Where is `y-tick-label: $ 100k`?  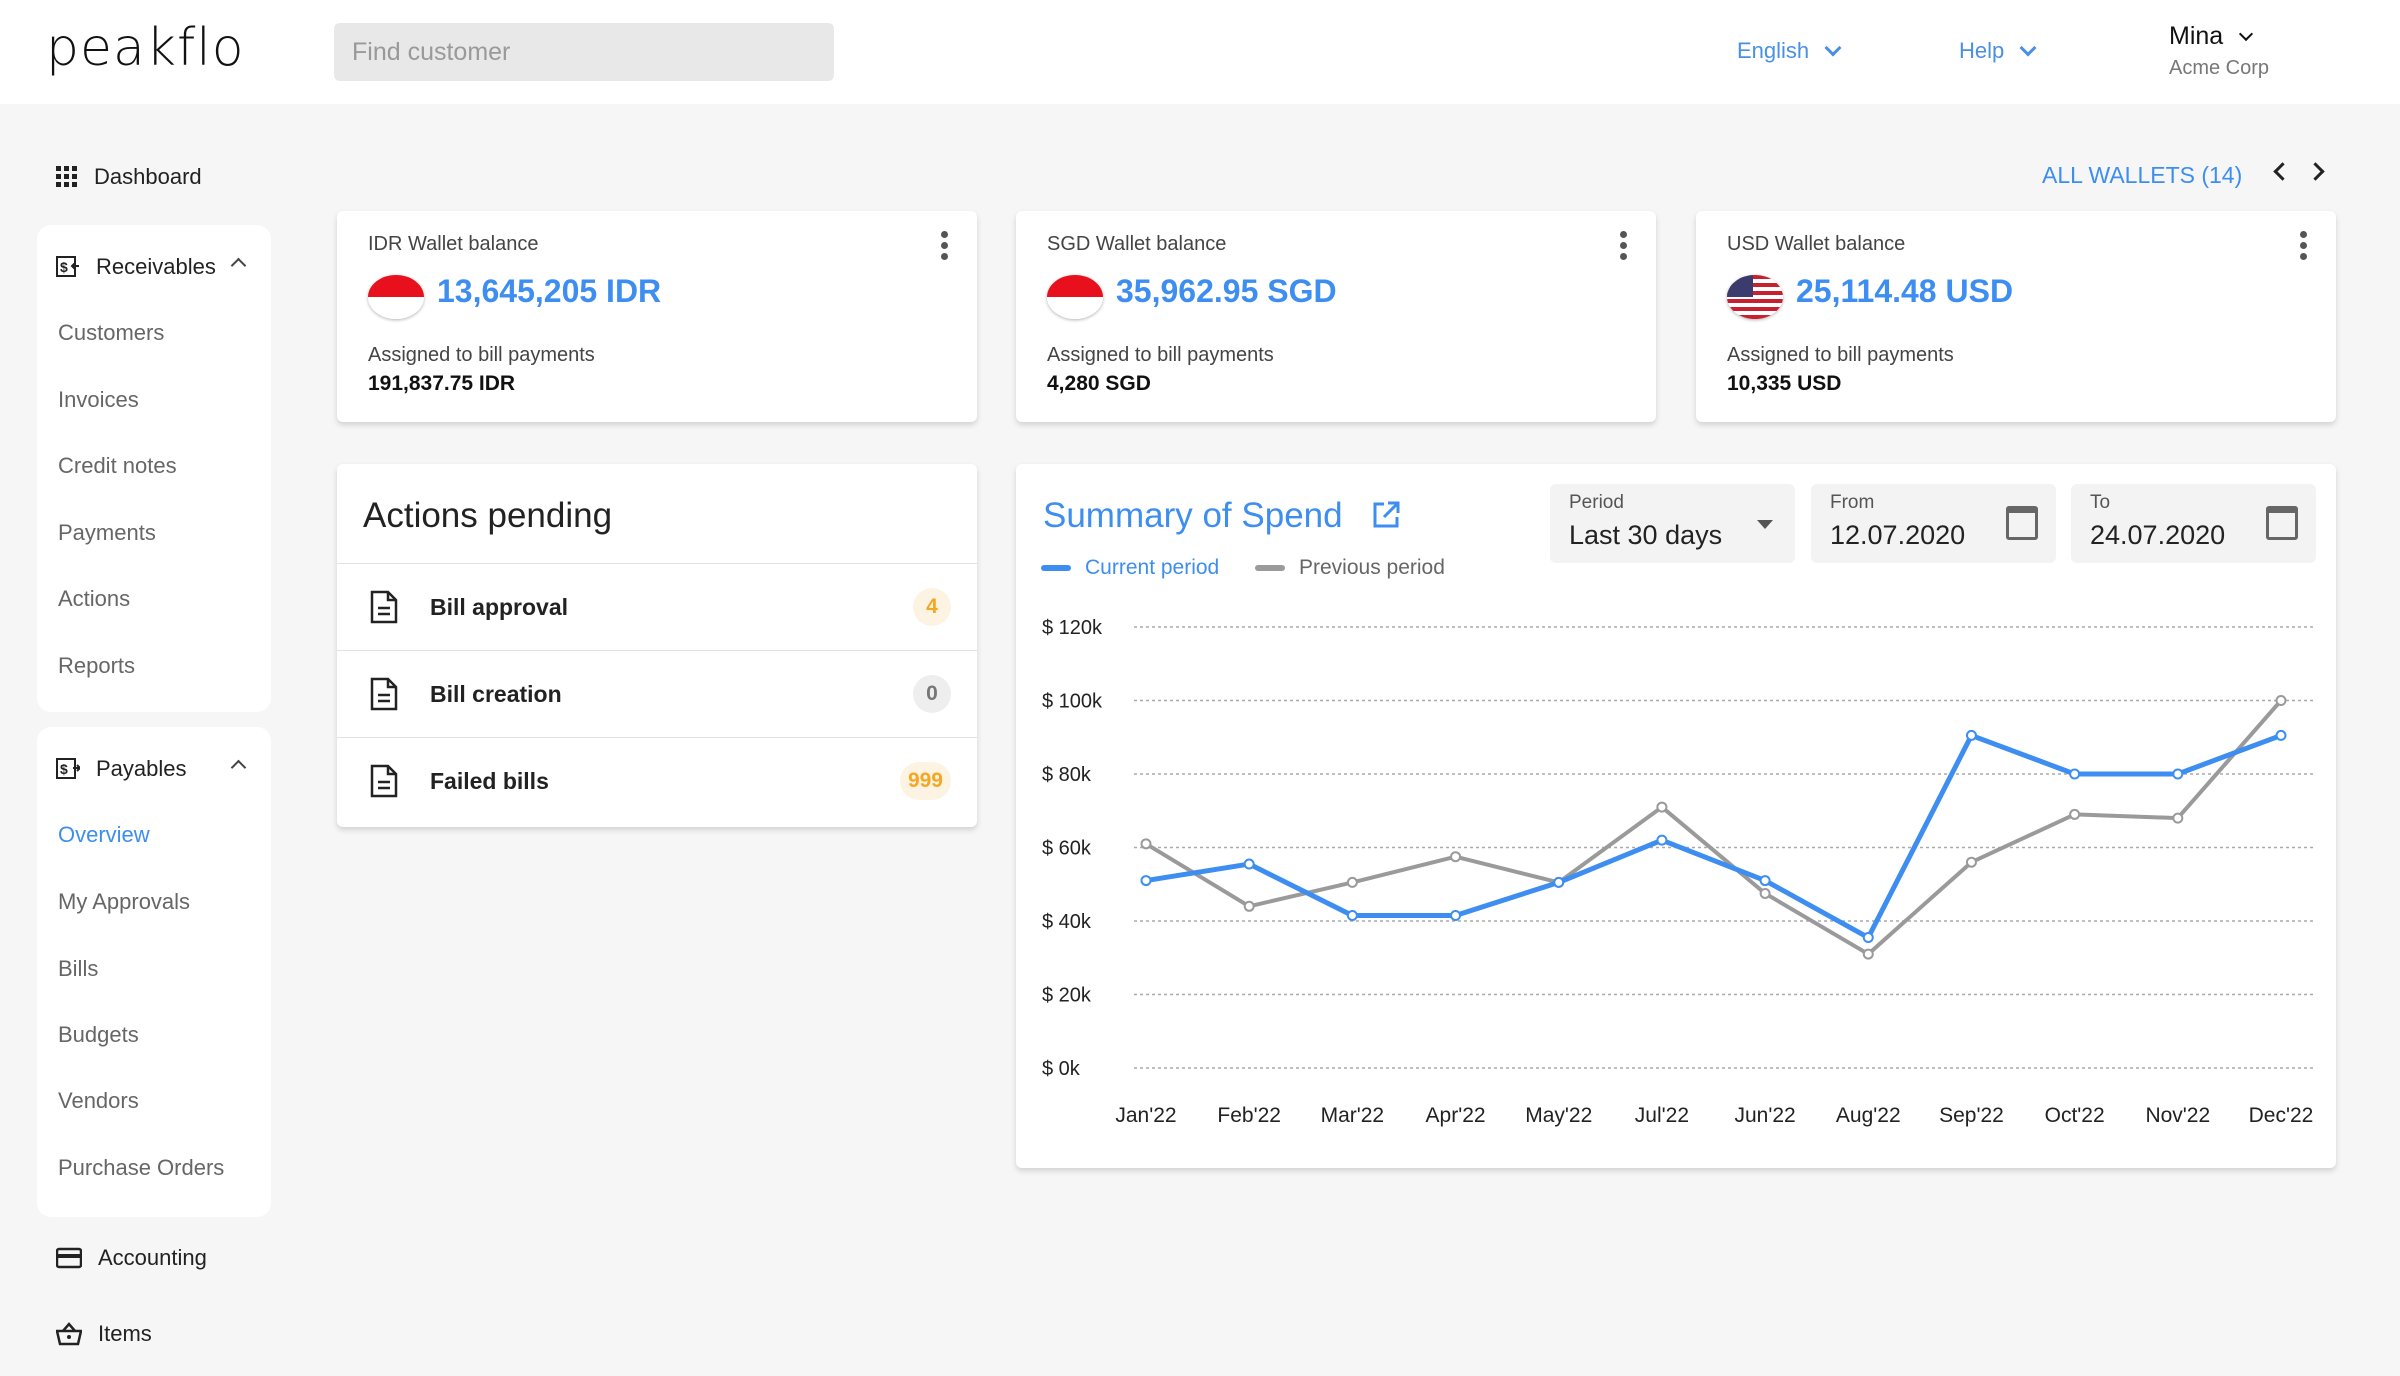 y-tick-label: $ 100k is located at coordinates (1072, 702).